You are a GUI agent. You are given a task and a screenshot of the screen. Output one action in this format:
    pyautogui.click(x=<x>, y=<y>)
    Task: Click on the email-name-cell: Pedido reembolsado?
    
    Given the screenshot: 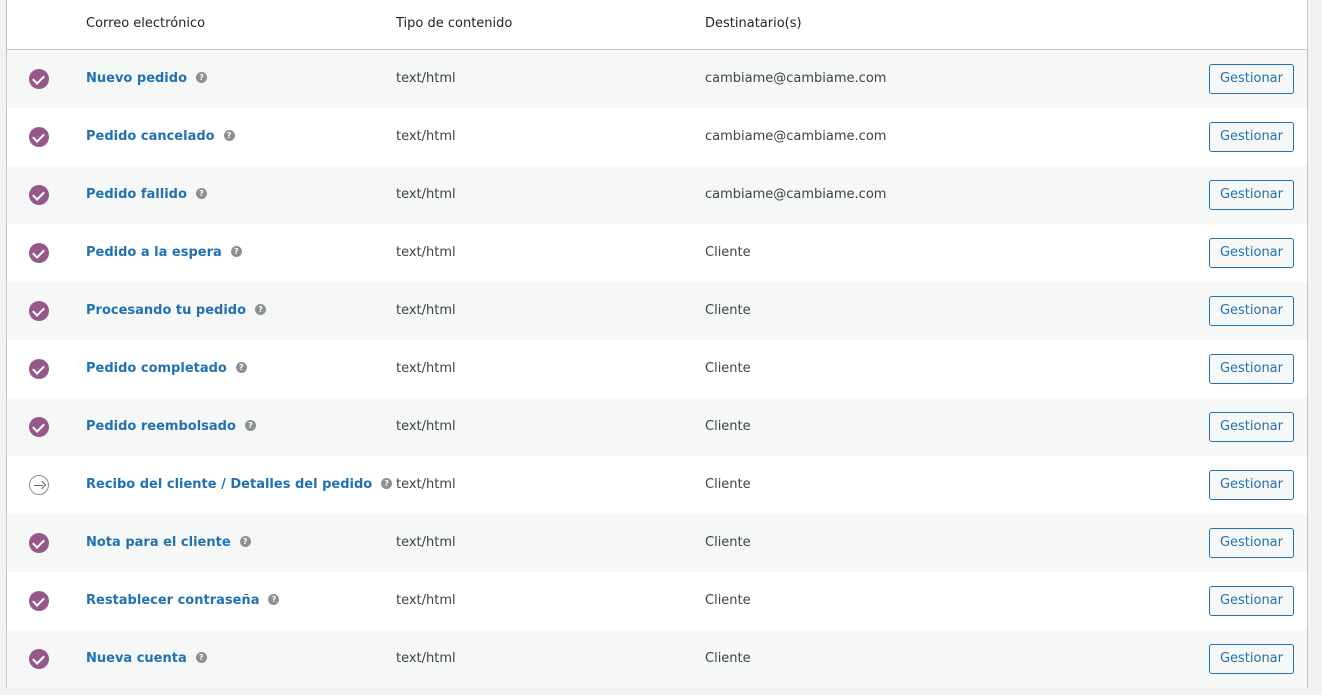 What is the action you would take?
    pyautogui.click(x=171, y=427)
    